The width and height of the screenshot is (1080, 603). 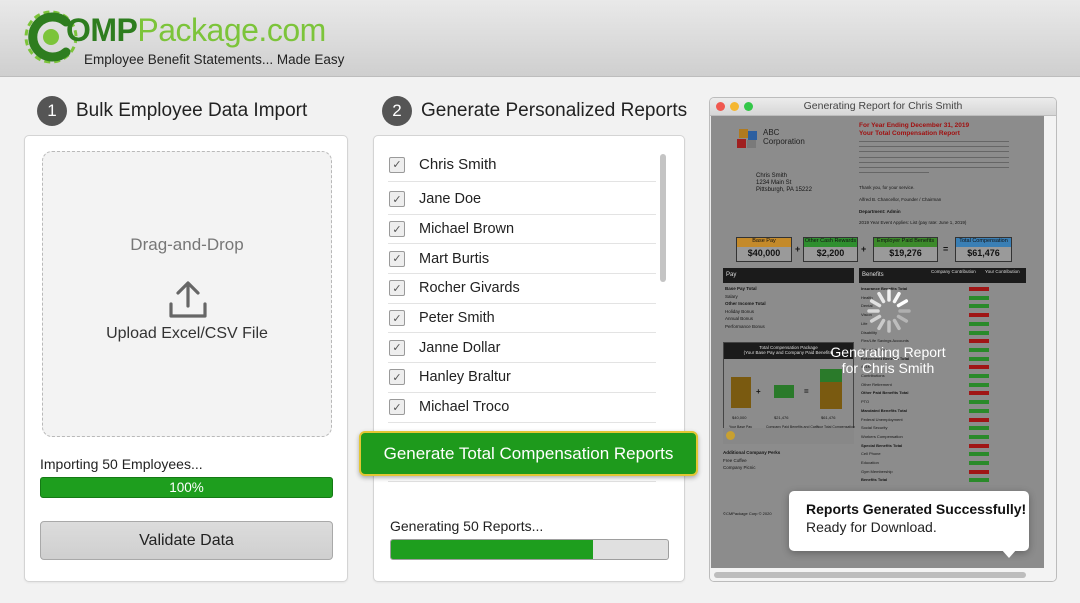 I want to click on pay-row-label: Base Pay Total, so click(x=741, y=288).